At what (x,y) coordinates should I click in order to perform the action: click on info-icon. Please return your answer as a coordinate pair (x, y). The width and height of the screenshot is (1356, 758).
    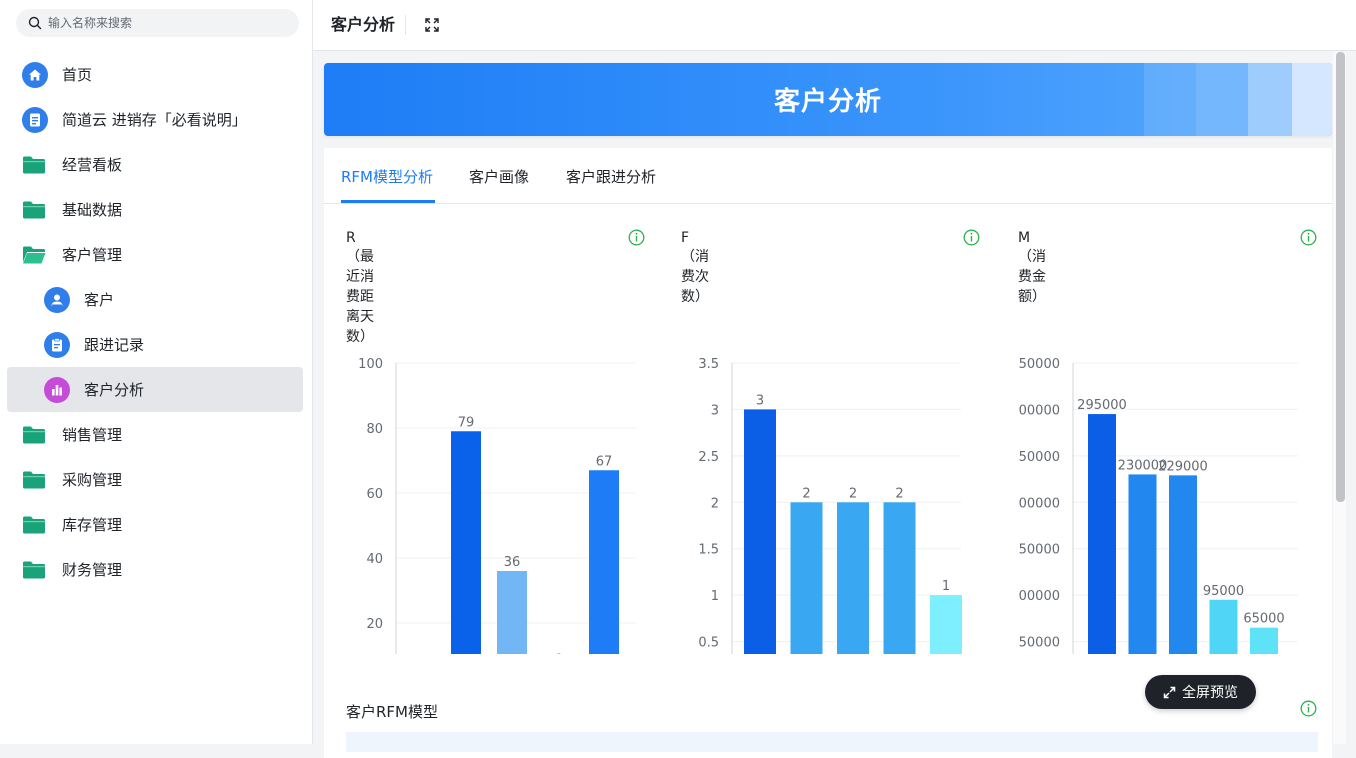
    Looking at the image, I should click on (1308, 708).